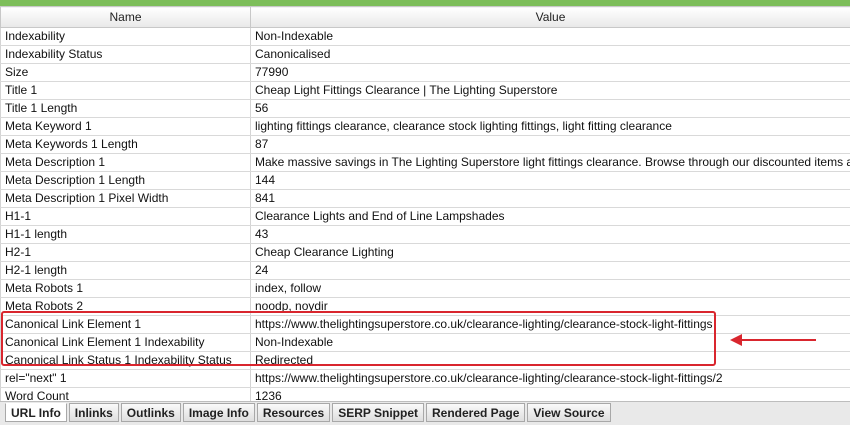 This screenshot has width=850, height=425. What do you see at coordinates (550, 180) in the screenshot?
I see `row-value-cell: 144` at bounding box center [550, 180].